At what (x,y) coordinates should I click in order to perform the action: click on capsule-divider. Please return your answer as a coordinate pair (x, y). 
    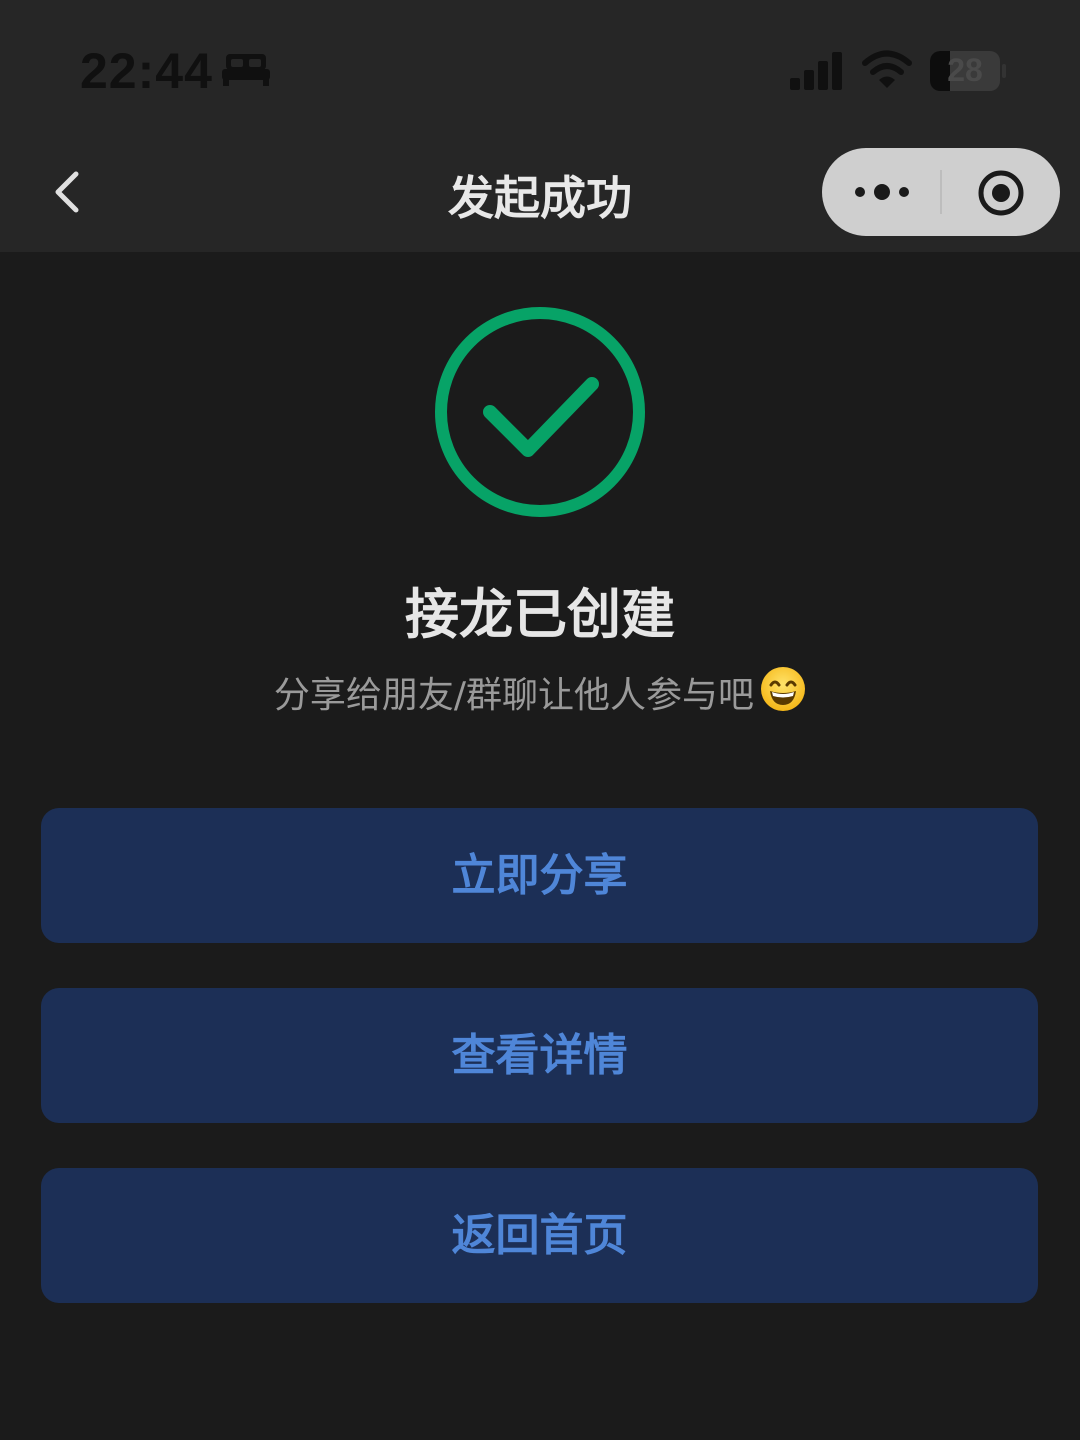
    Looking at the image, I should click on (941, 192).